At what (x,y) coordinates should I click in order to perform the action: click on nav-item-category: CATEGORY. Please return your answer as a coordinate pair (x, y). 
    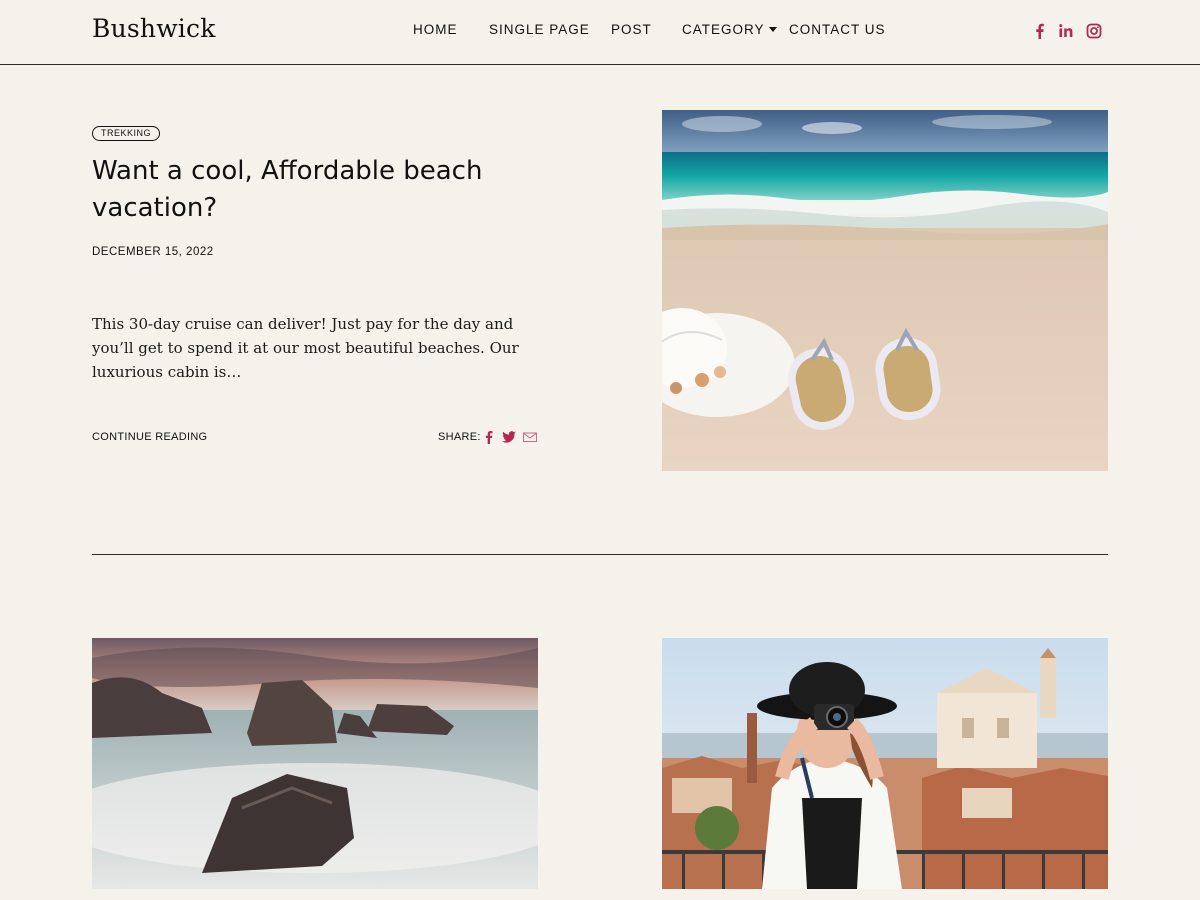
    Looking at the image, I should click on (729, 29).